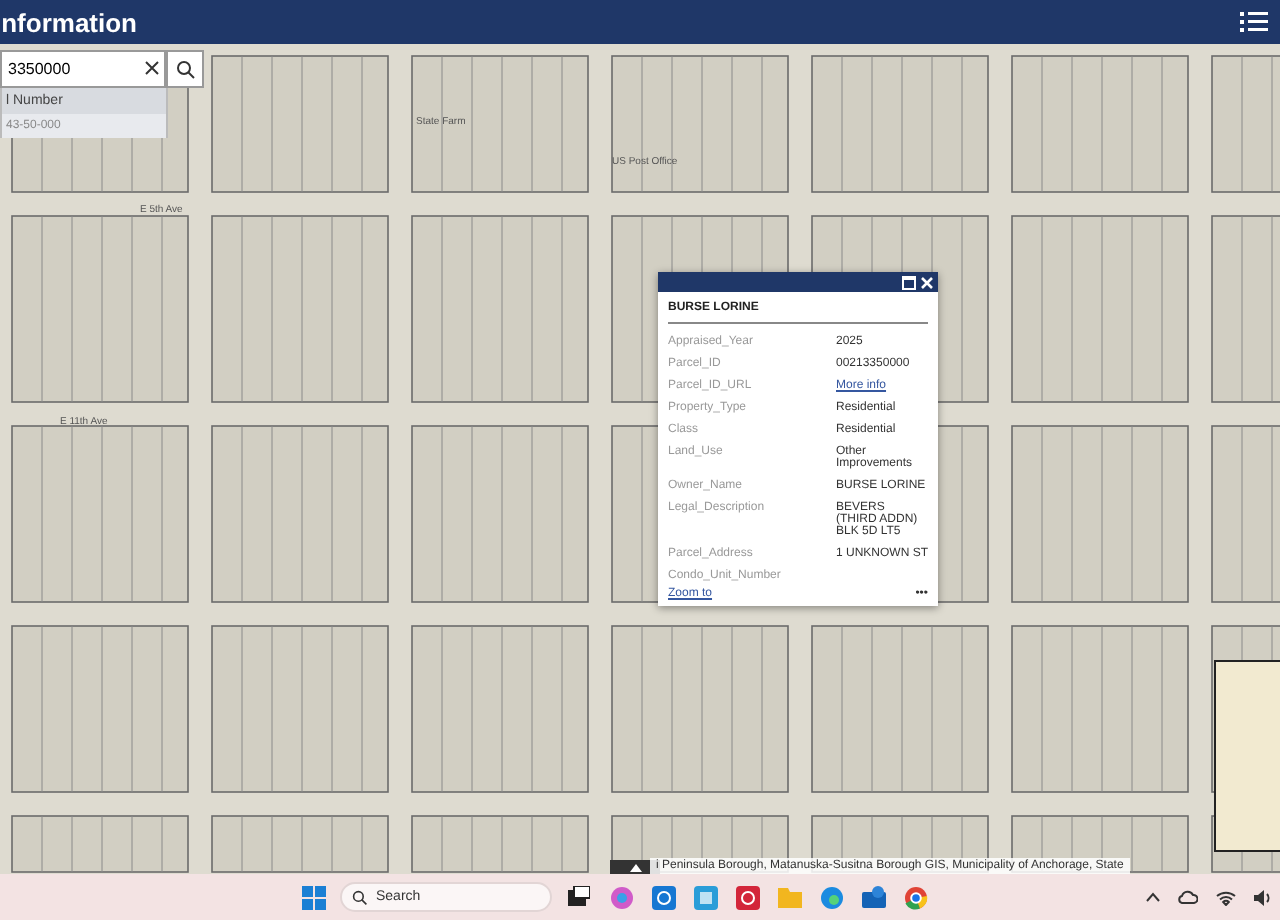 This screenshot has width=1280, height=920. I want to click on search-button, so click(185, 69).